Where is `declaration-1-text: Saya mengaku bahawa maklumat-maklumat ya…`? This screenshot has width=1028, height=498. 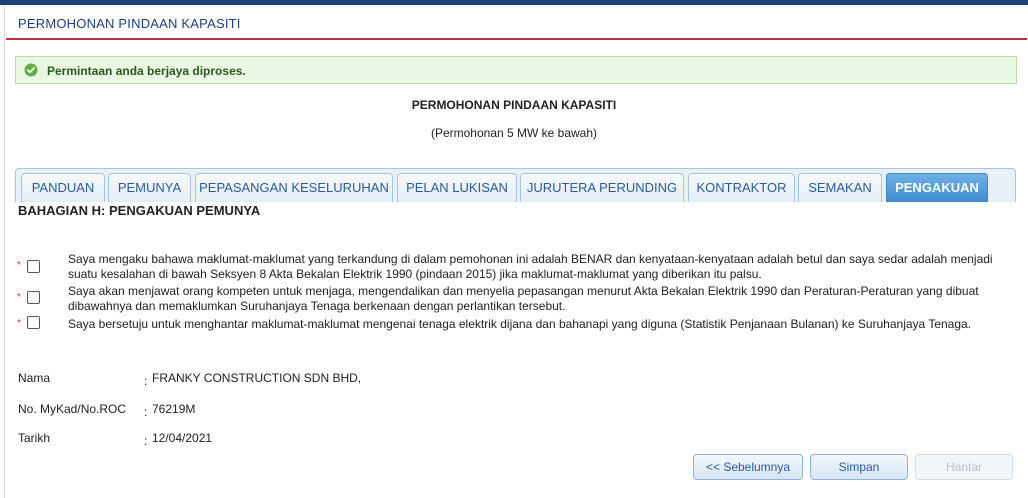
declaration-1-text: Saya mengaku bahawa maklumat-maklumat ya… is located at coordinates (530, 266).